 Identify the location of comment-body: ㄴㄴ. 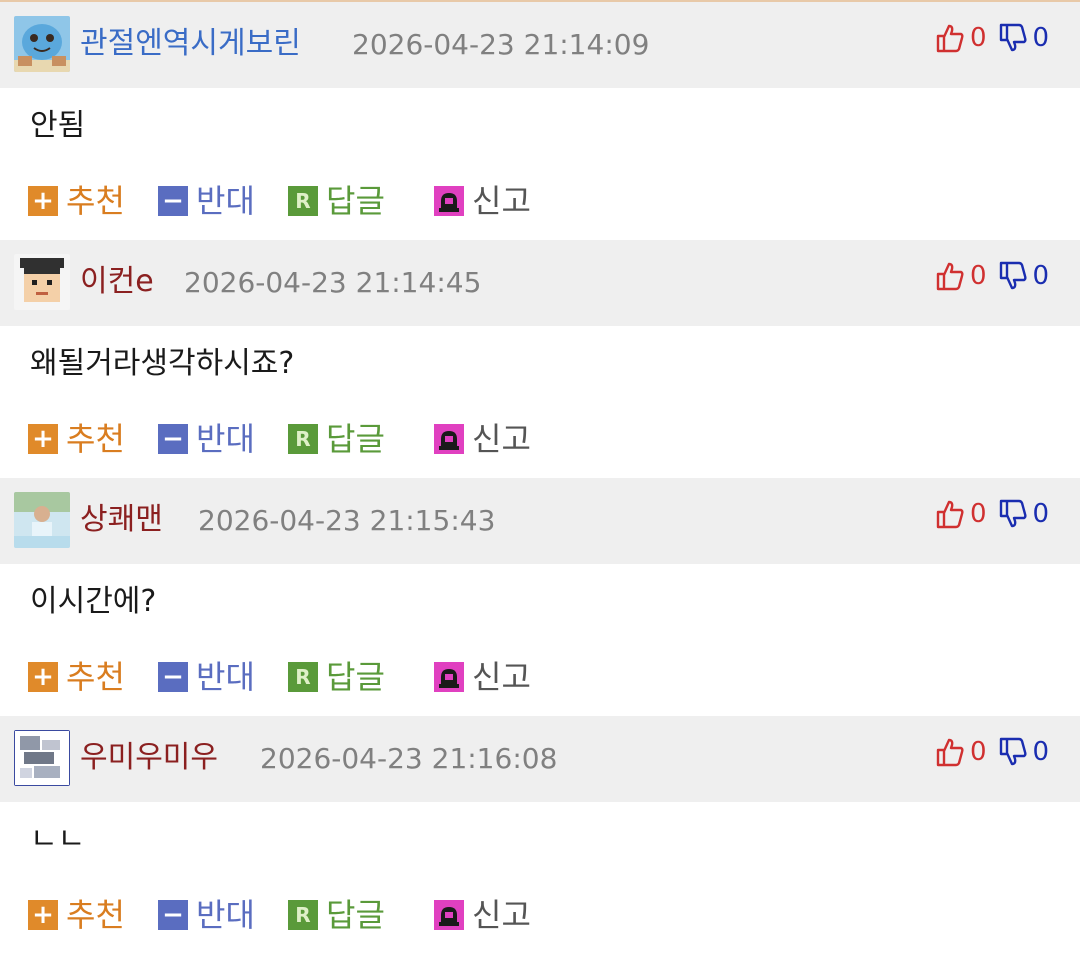
(58, 839).